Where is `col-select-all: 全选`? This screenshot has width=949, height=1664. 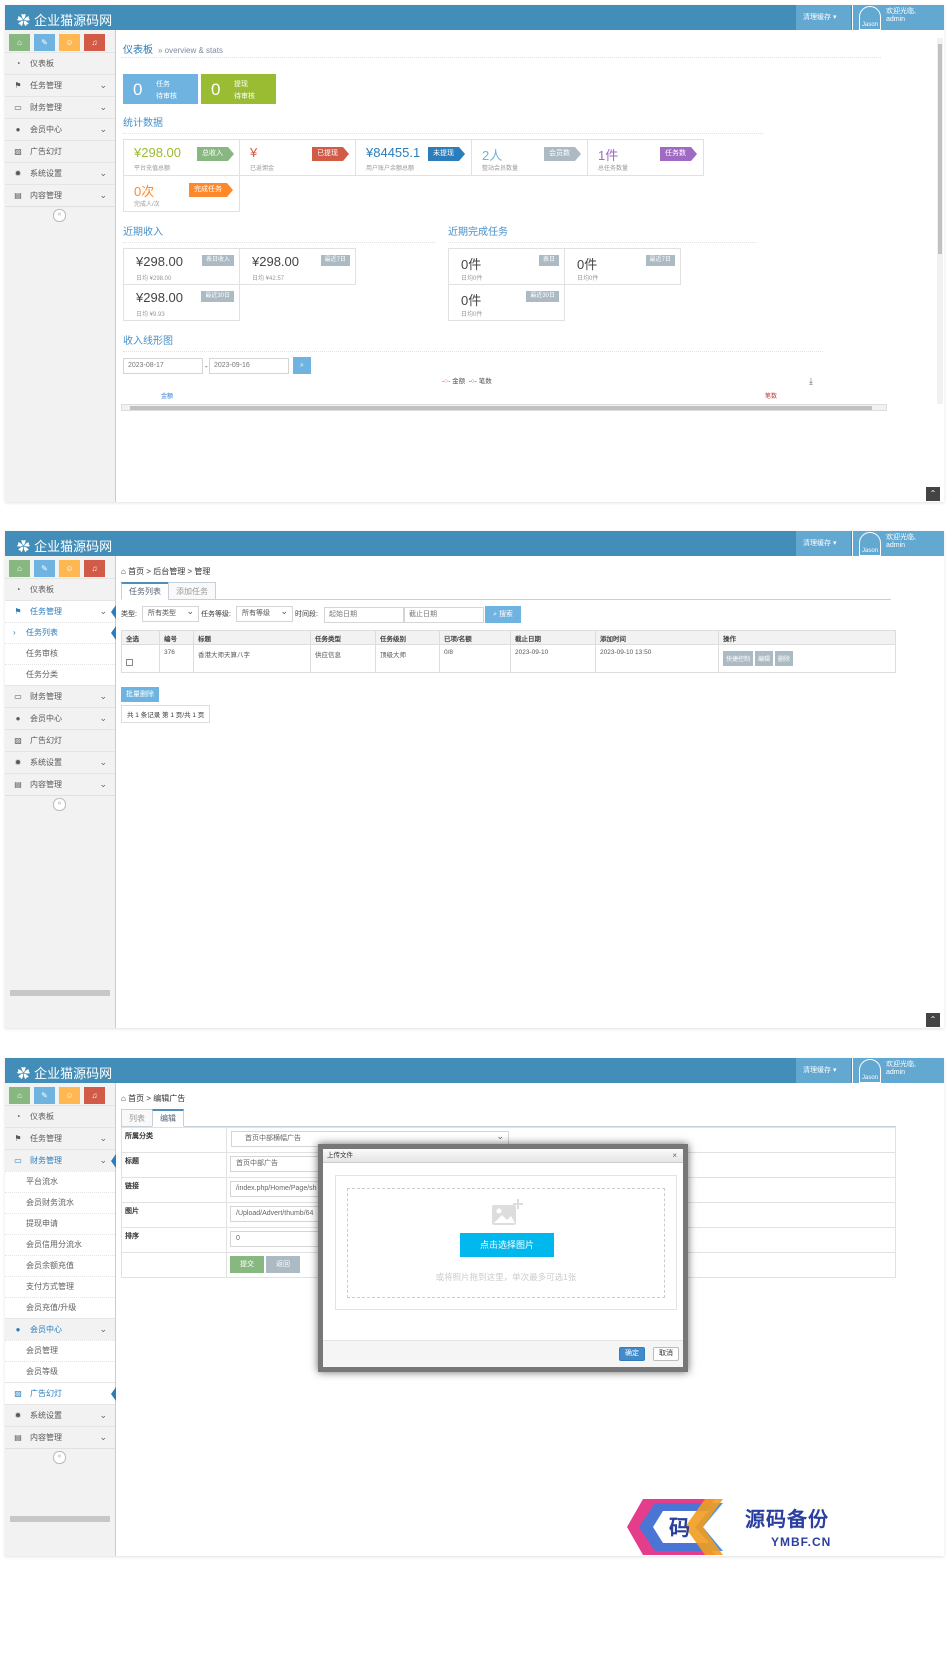 col-select-all: 全选 is located at coordinates (140, 637).